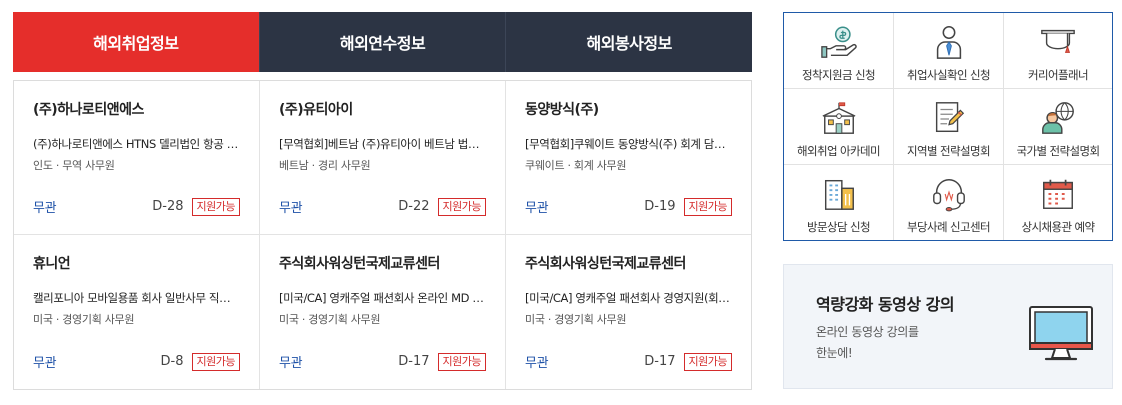 The image size is (1122, 405). Describe the element at coordinates (414, 206) in the screenshot. I see `deadline-dday: D-22` at that location.